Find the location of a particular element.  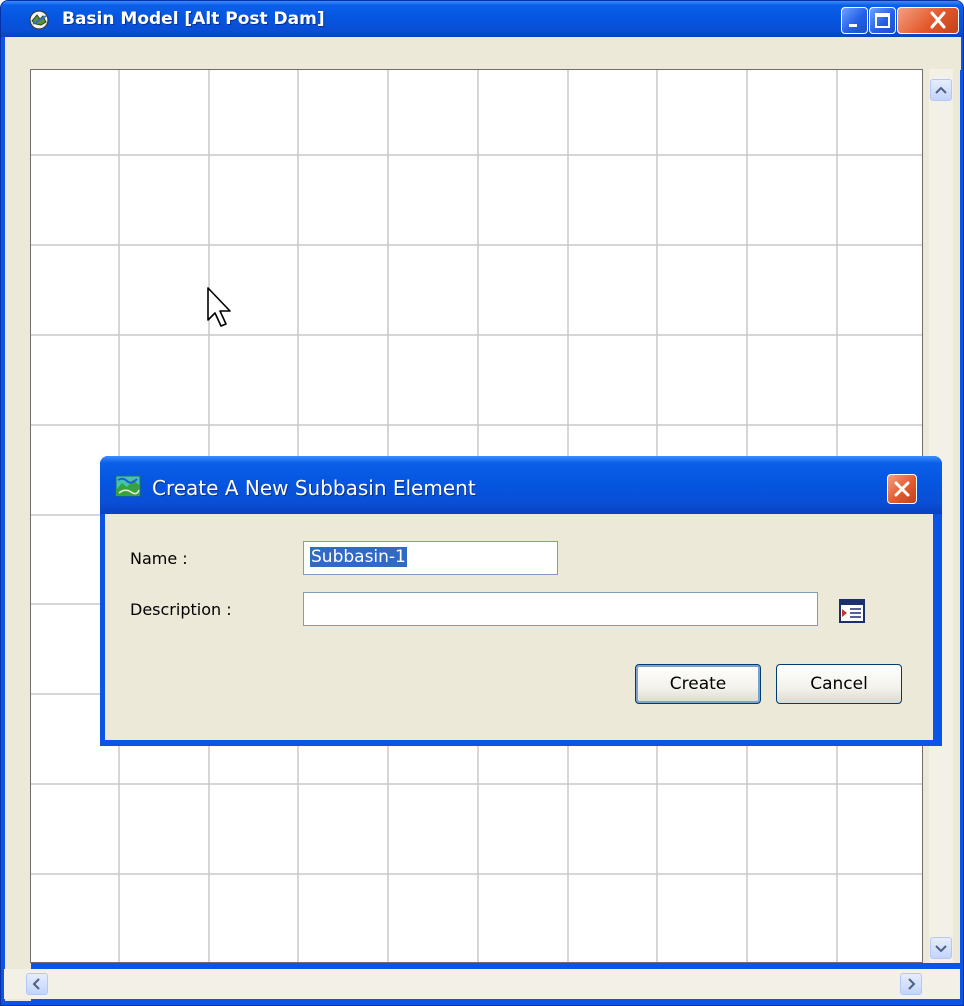

cancel-button: Cancel is located at coordinates (839, 684).